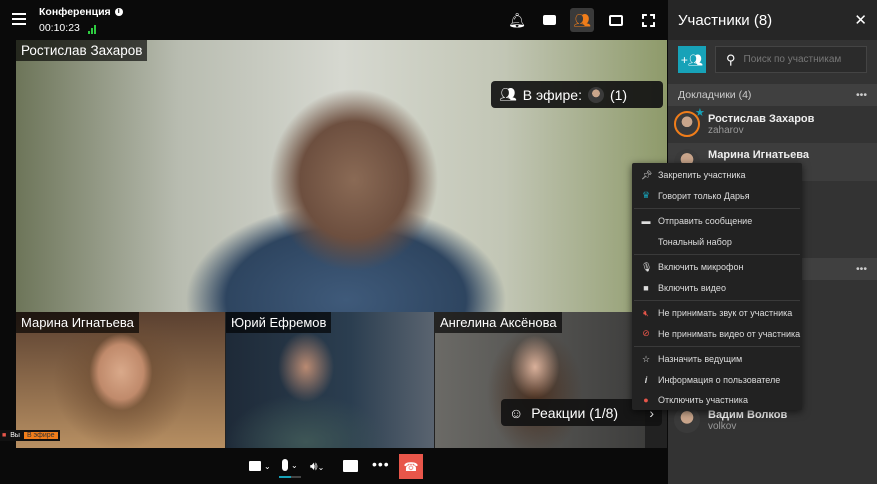 This screenshot has width=877, height=484. Describe the element at coordinates (695, 241) in the screenshot. I see `menu-label: Тональный набор` at that location.